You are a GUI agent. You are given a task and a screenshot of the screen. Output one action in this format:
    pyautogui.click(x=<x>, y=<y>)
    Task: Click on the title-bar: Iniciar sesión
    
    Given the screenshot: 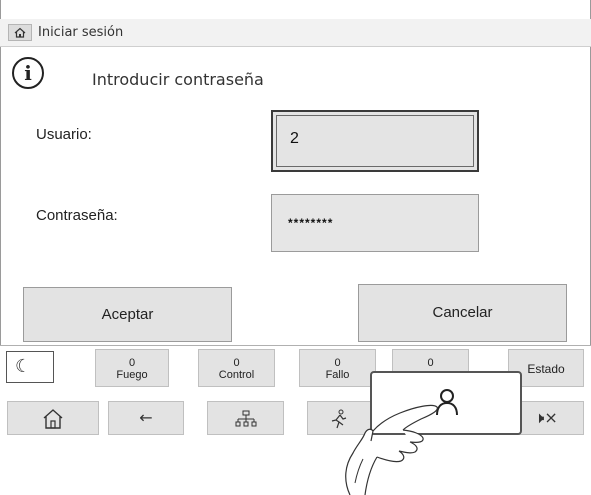 What is the action you would take?
    pyautogui.click(x=295, y=33)
    